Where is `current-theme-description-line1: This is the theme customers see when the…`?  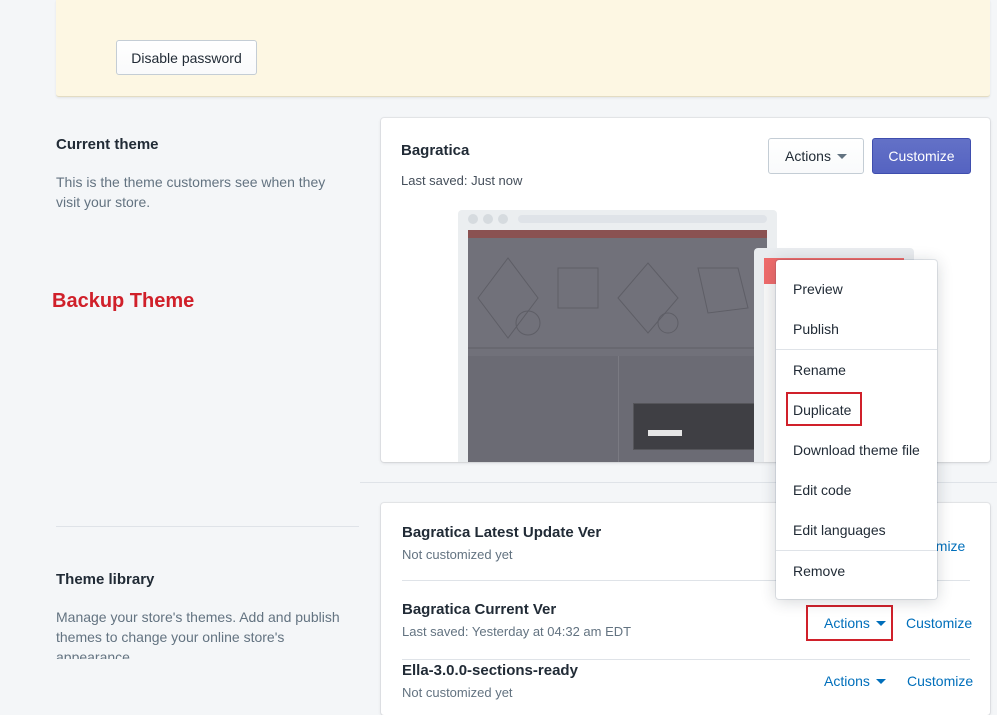 current-theme-description-line1: This is the theme customers see when the… is located at coordinates (191, 182).